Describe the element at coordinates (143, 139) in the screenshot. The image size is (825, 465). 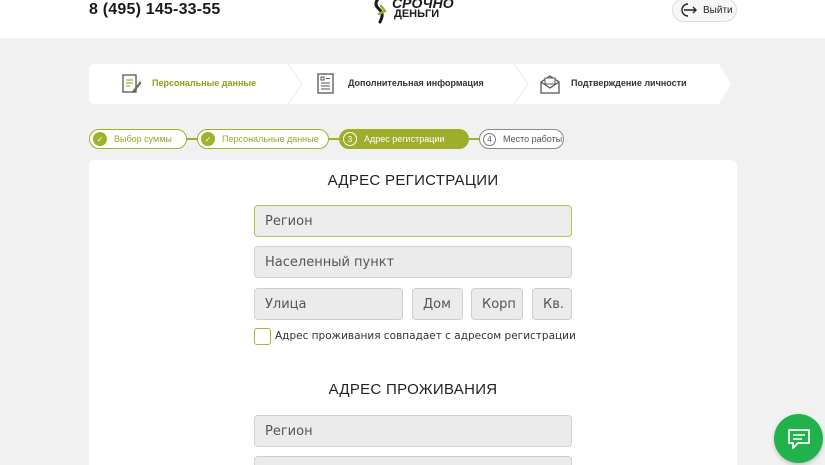
I see `substep-label: Выбор суммы` at that location.